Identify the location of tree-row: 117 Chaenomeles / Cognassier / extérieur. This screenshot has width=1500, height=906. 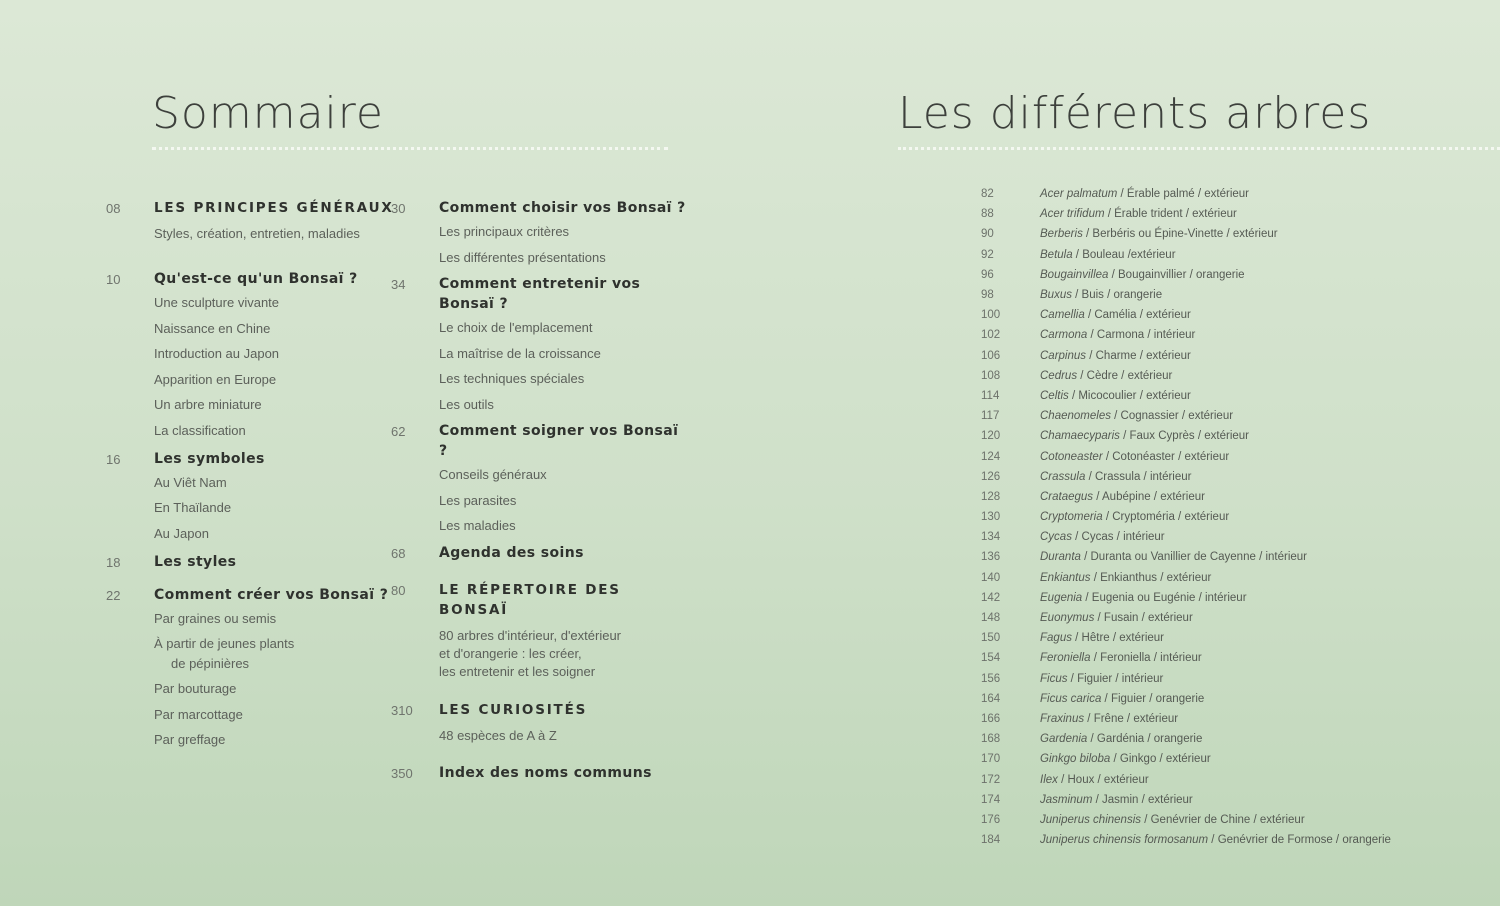
(1228, 416).